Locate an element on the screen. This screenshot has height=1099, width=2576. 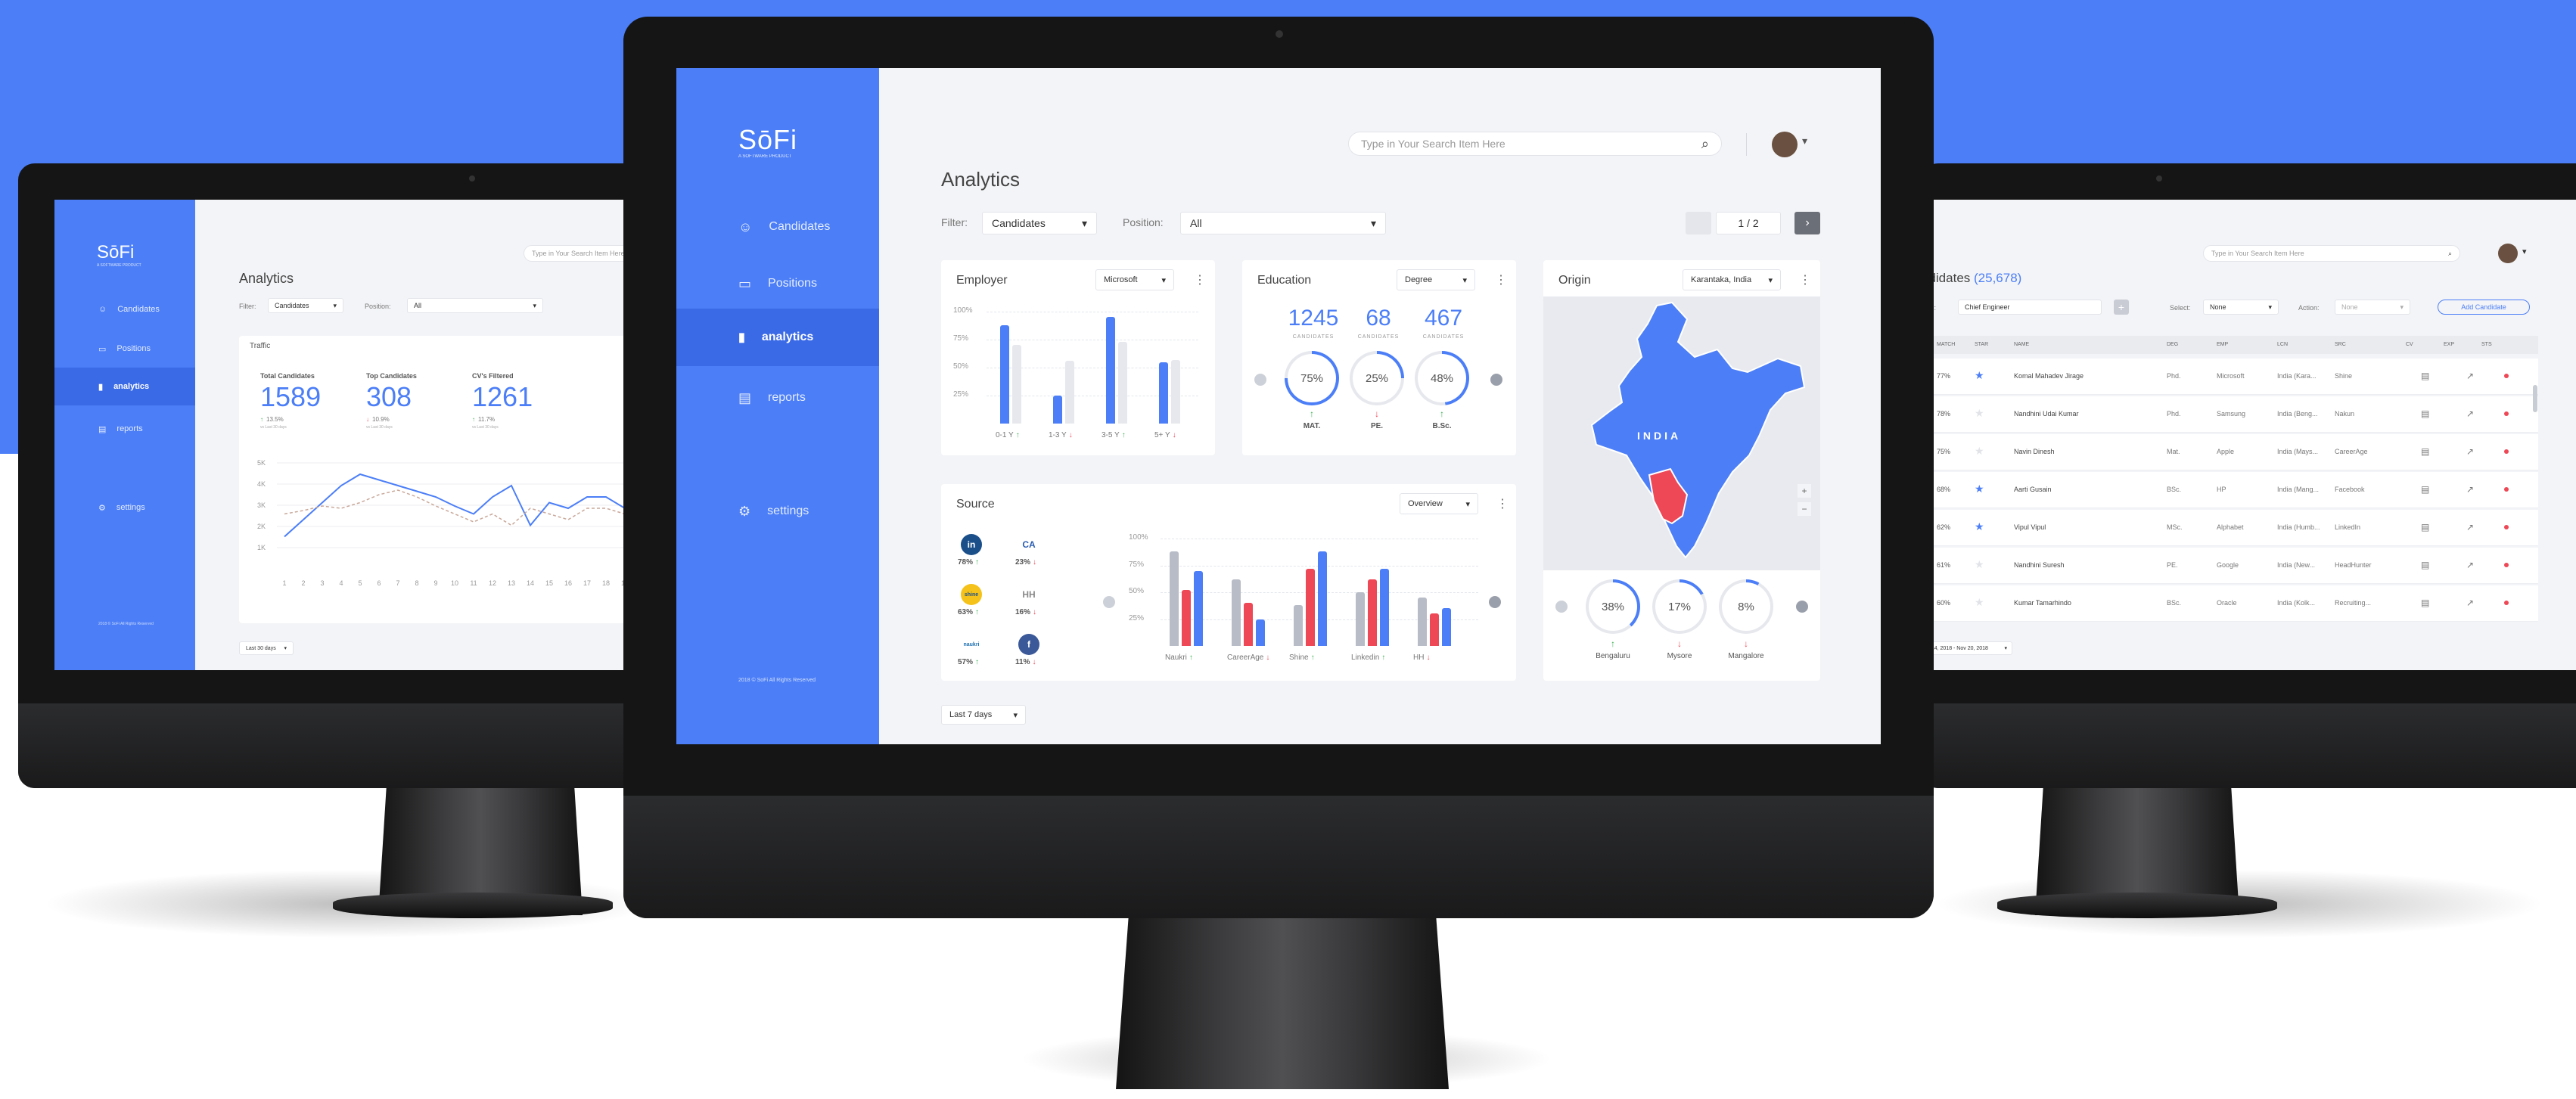
education-select: Degree ▾ is located at coordinates (1436, 279).